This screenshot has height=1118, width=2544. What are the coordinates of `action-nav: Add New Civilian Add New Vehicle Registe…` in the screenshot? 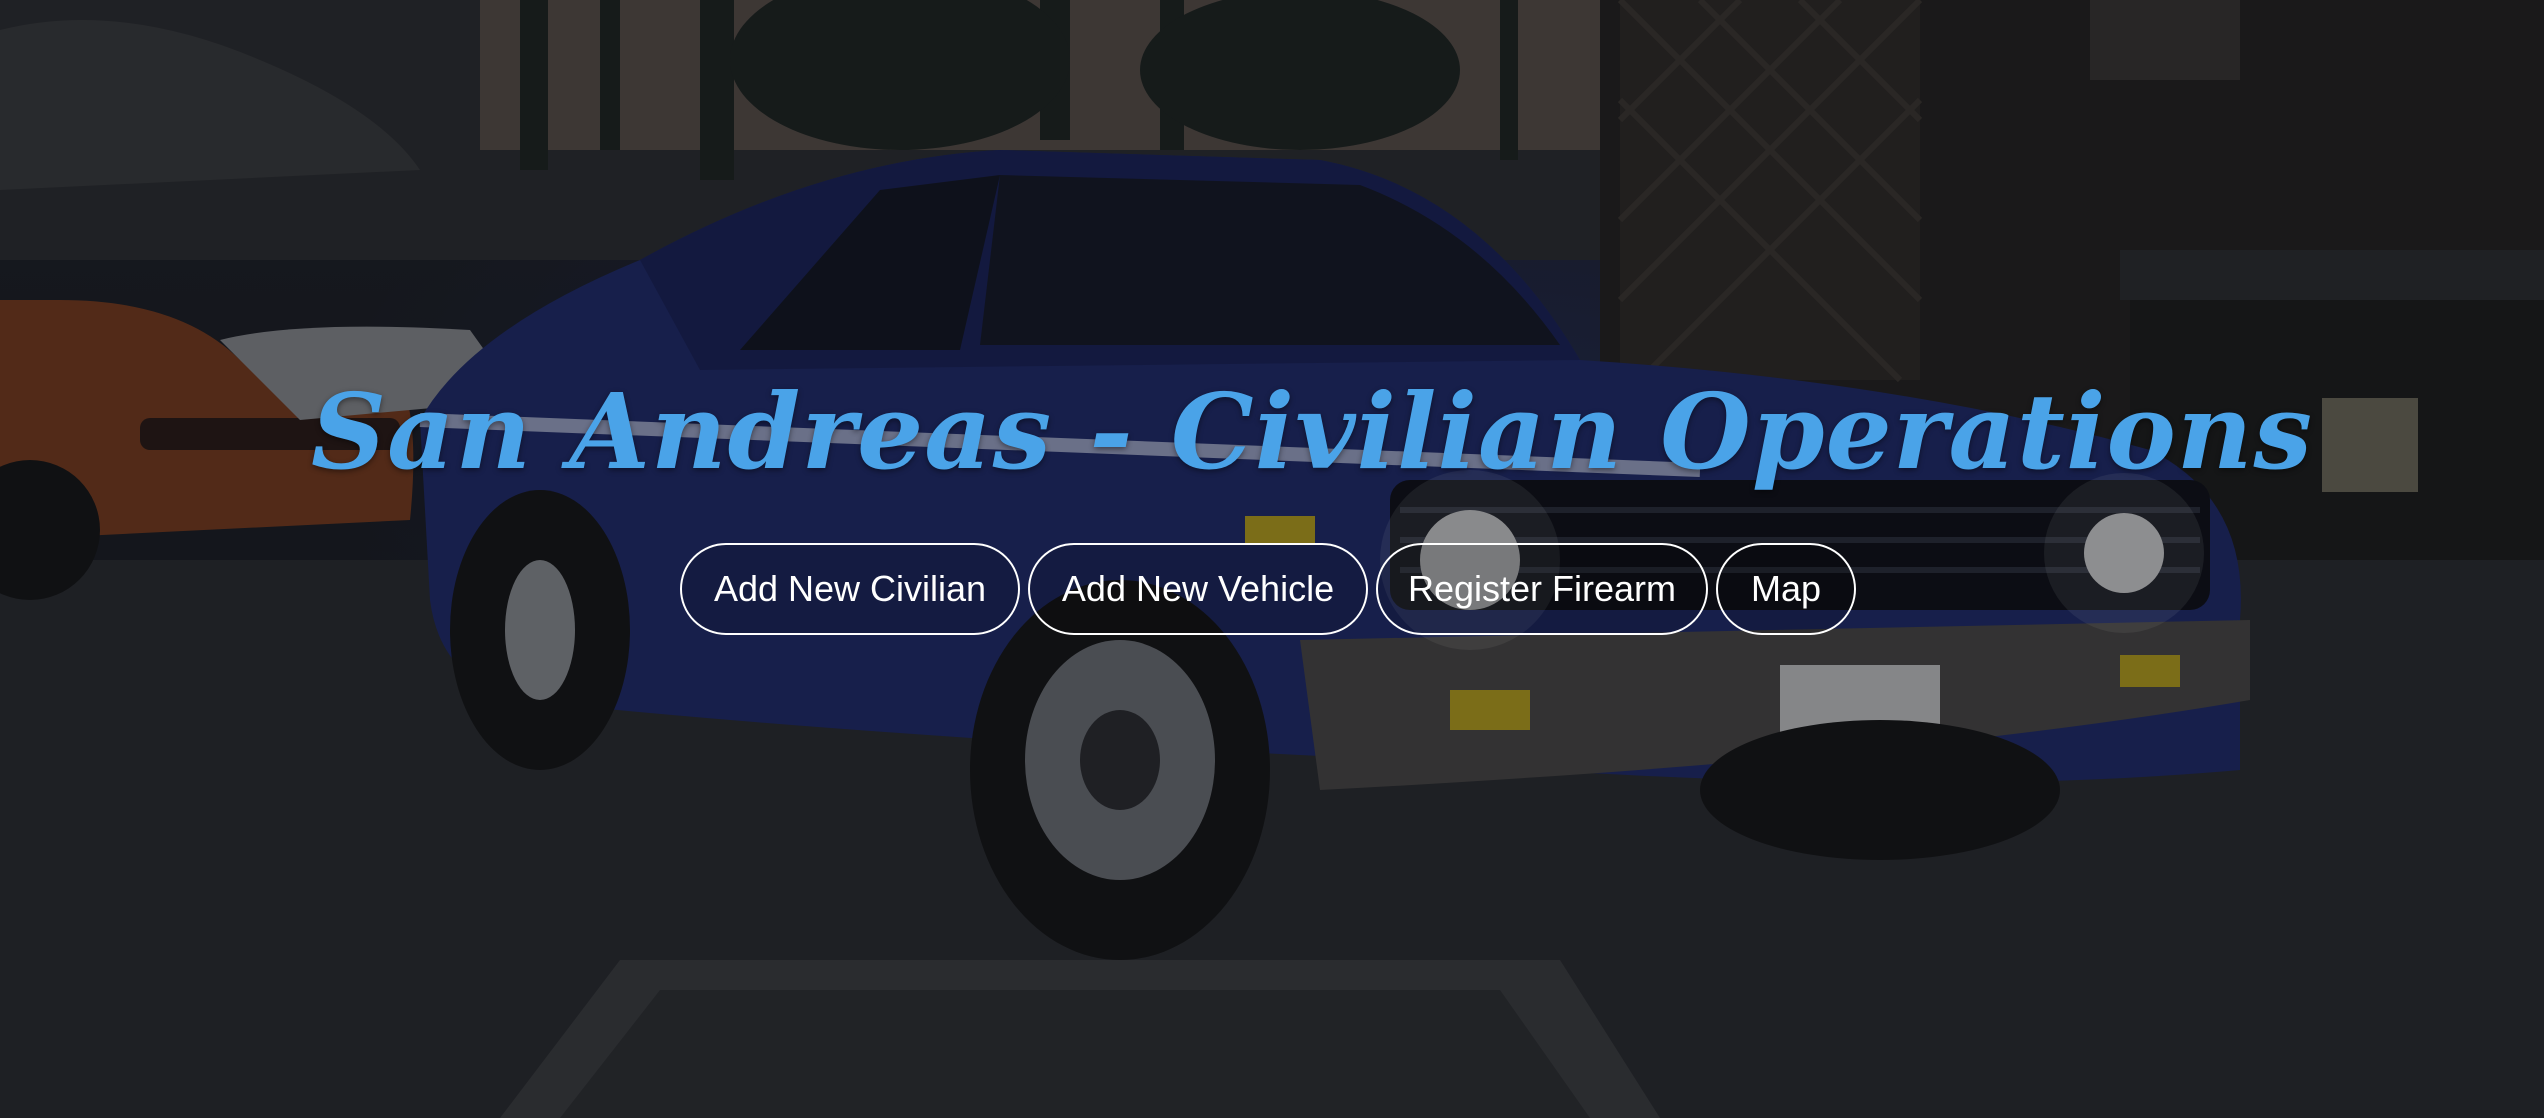 It's located at (1268, 589).